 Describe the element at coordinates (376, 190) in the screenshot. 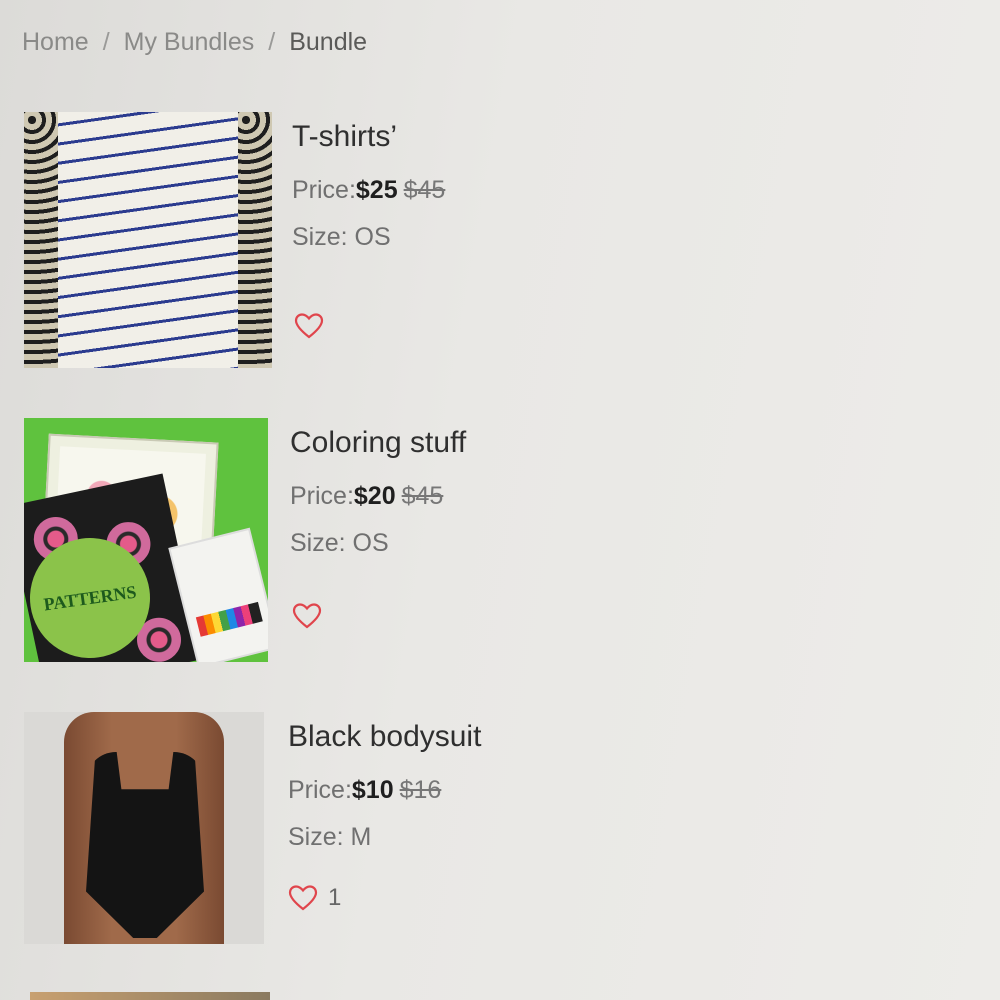

I see `current-price: $25` at that location.